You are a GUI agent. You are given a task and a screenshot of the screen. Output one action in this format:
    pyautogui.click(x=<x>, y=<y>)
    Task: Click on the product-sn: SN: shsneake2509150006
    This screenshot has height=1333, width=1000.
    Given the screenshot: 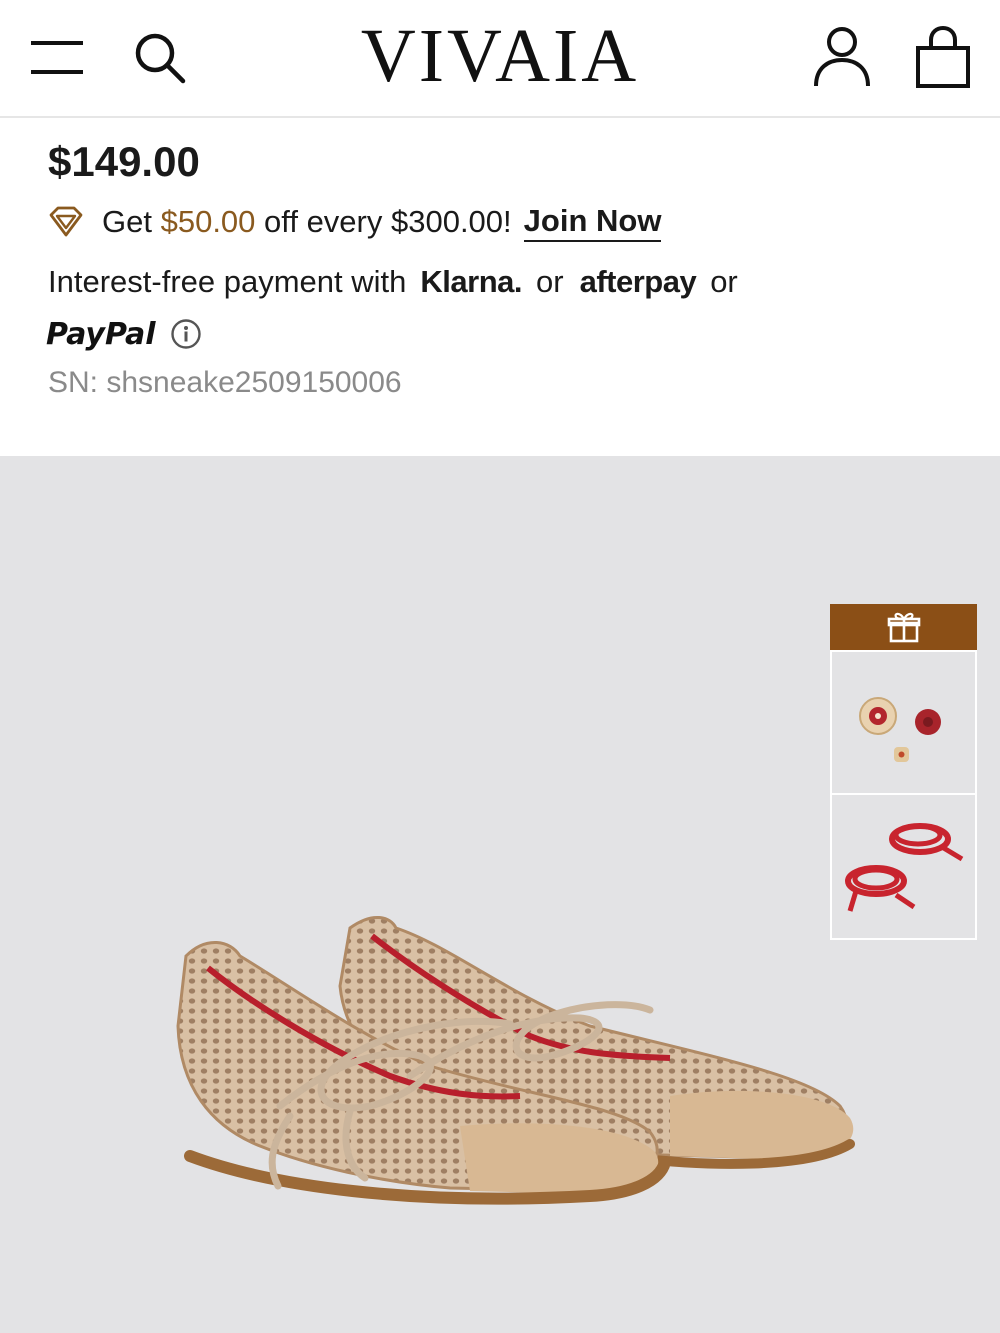 What is the action you would take?
    pyautogui.click(x=225, y=382)
    